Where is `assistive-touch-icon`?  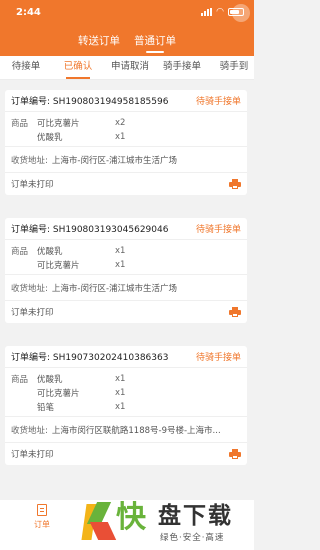 assistive-touch-icon is located at coordinates (241, 13).